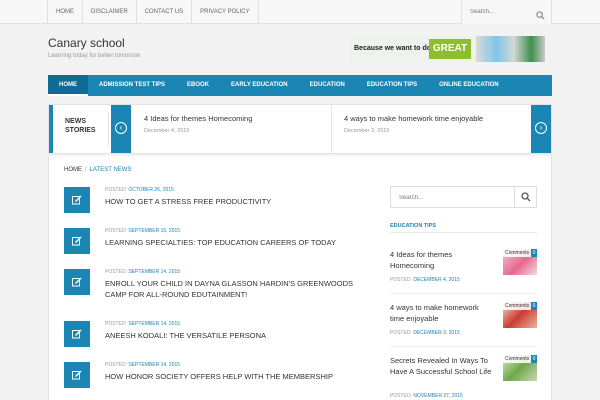 The height and width of the screenshot is (400, 600). I want to click on post-title: ANEESH KODALI: THE VERSATILE PERSONA, so click(230, 335).